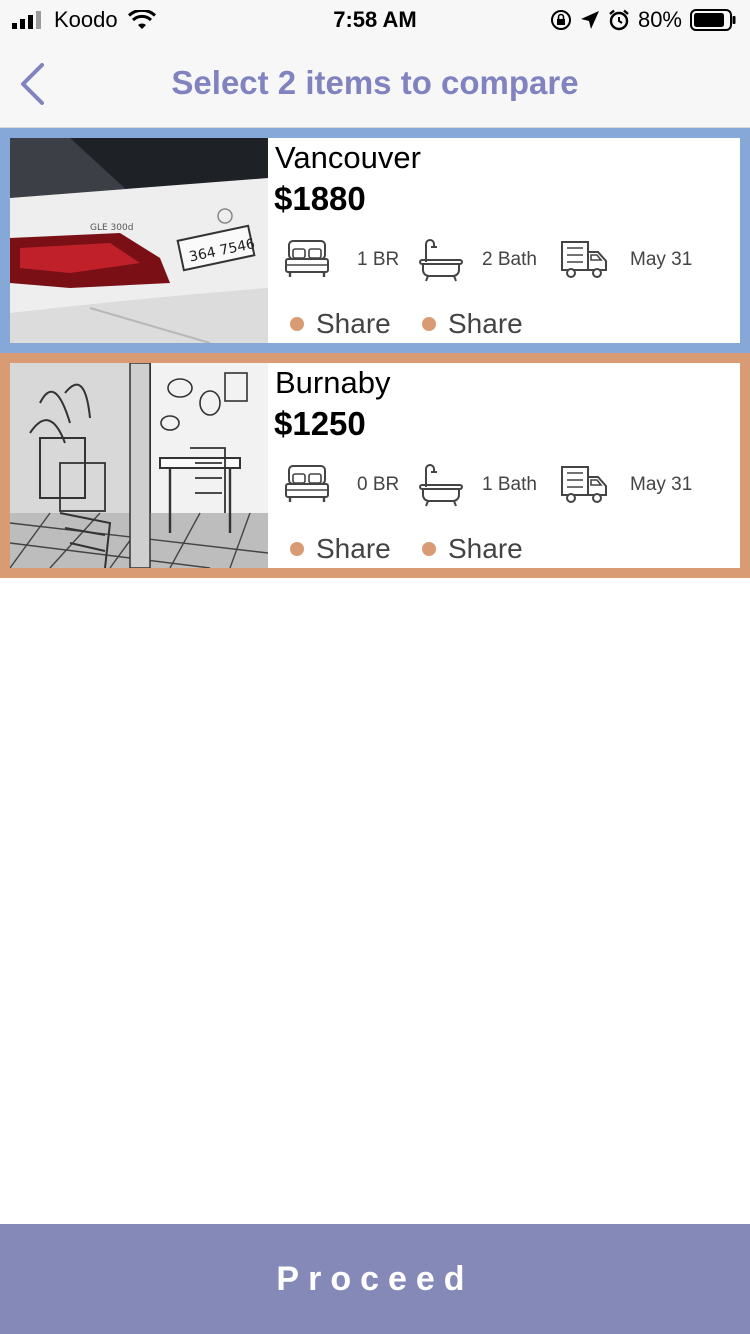 The width and height of the screenshot is (750, 1334). I want to click on page-title: Select 2 items to compare, so click(375, 82).